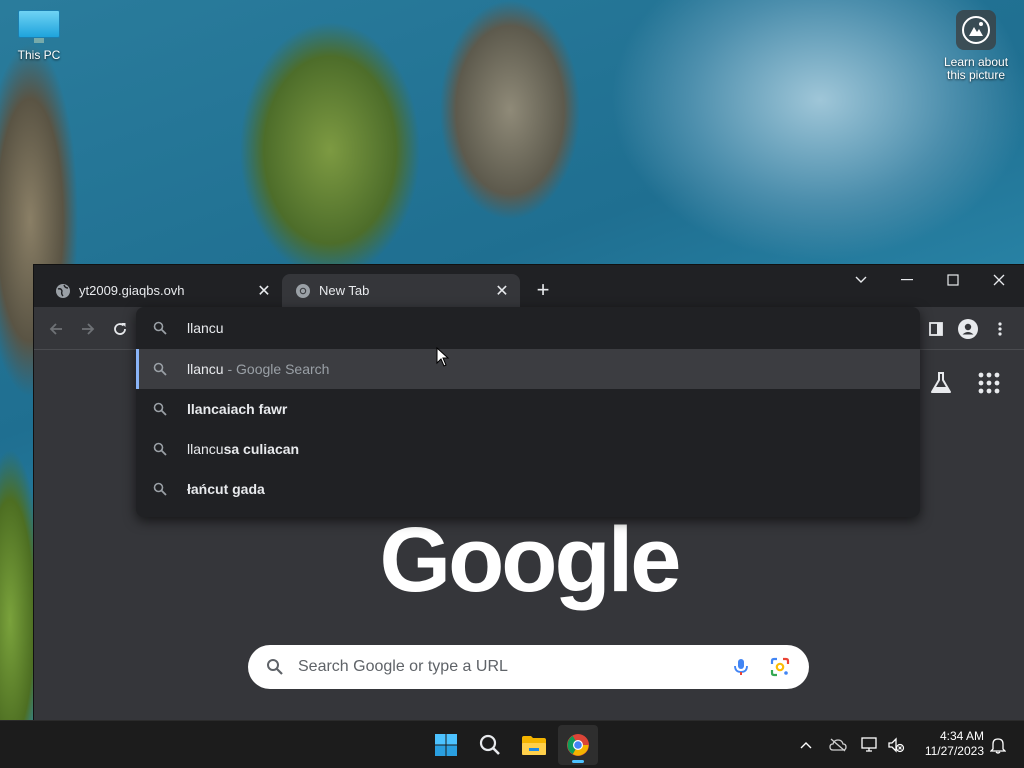 The width and height of the screenshot is (1024, 768). What do you see at coordinates (941, 383) in the screenshot?
I see `chrome-labs-flask-icon` at bounding box center [941, 383].